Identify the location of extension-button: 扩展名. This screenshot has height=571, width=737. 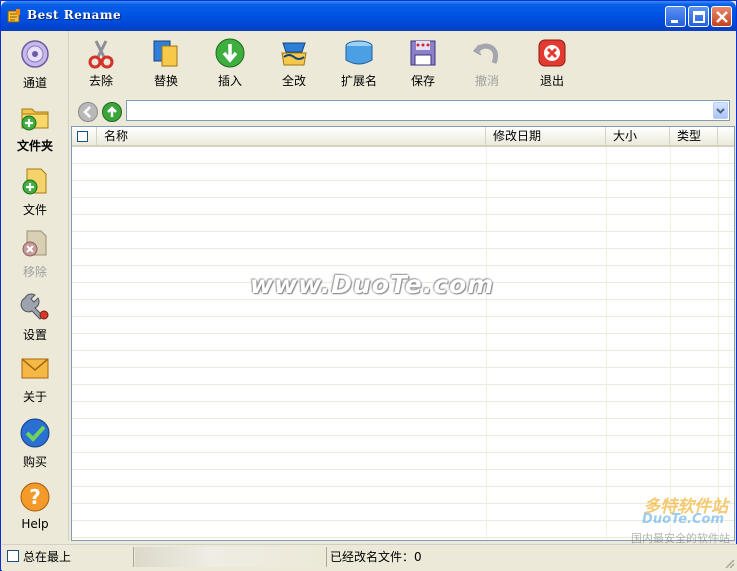
(359, 66).